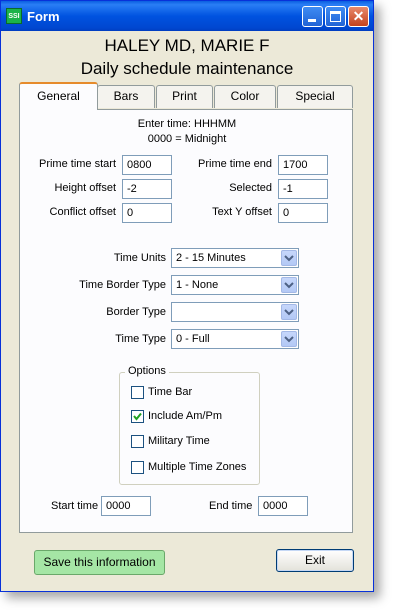 The image size is (395, 612). Describe the element at coordinates (193, 339) in the screenshot. I see `time-type-value: 0 - Full` at that location.